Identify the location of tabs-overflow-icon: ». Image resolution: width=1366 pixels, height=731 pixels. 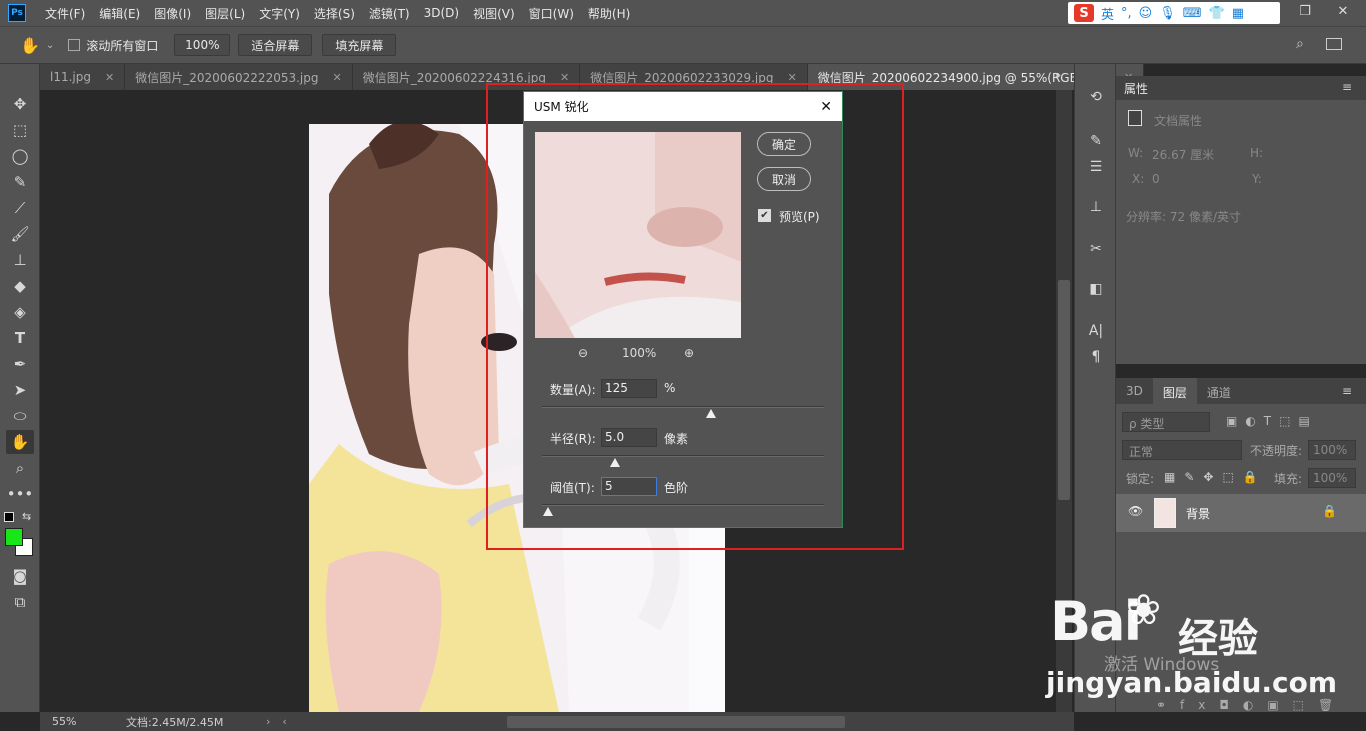
(1057, 75).